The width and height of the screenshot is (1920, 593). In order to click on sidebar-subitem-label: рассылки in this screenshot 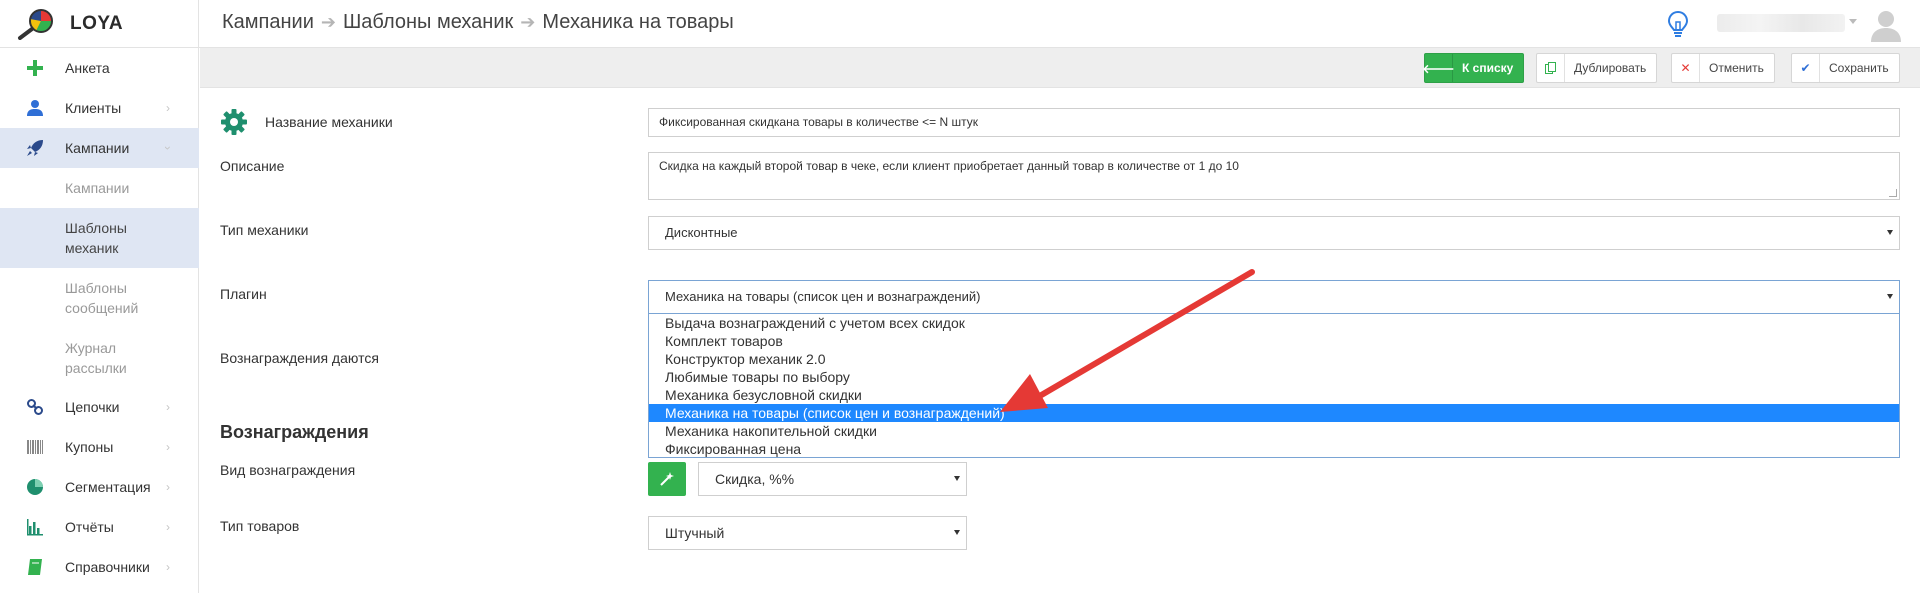, I will do `click(96, 368)`.